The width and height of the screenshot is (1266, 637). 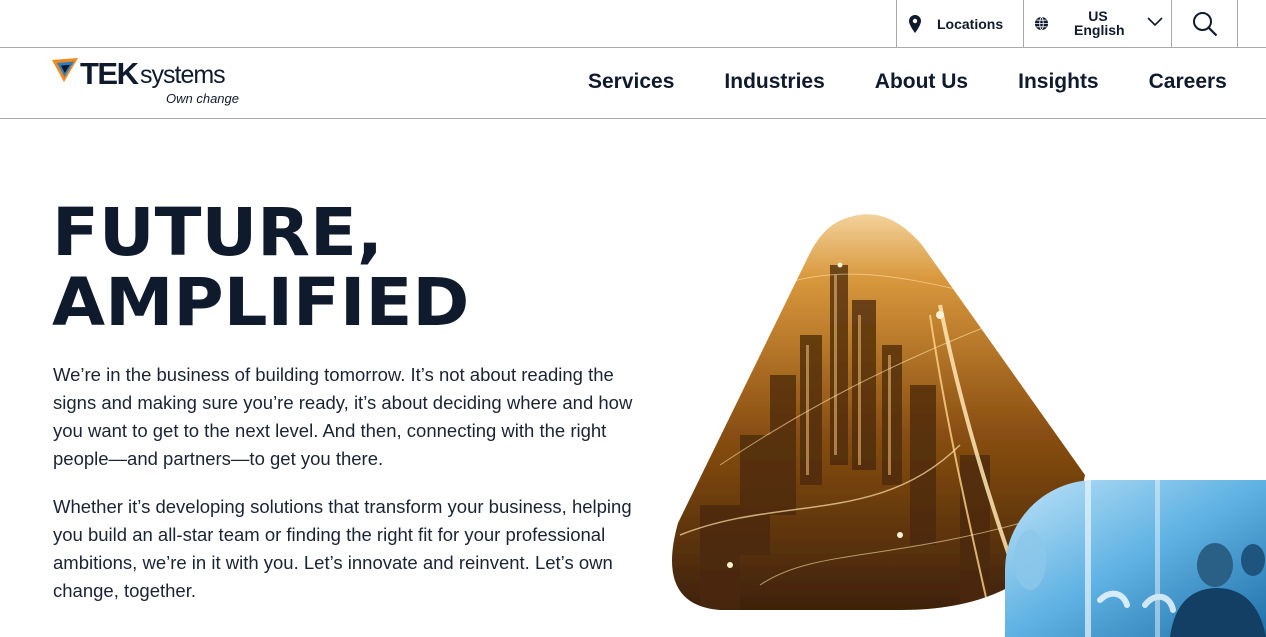 I want to click on search-button, so click(x=1204, y=23).